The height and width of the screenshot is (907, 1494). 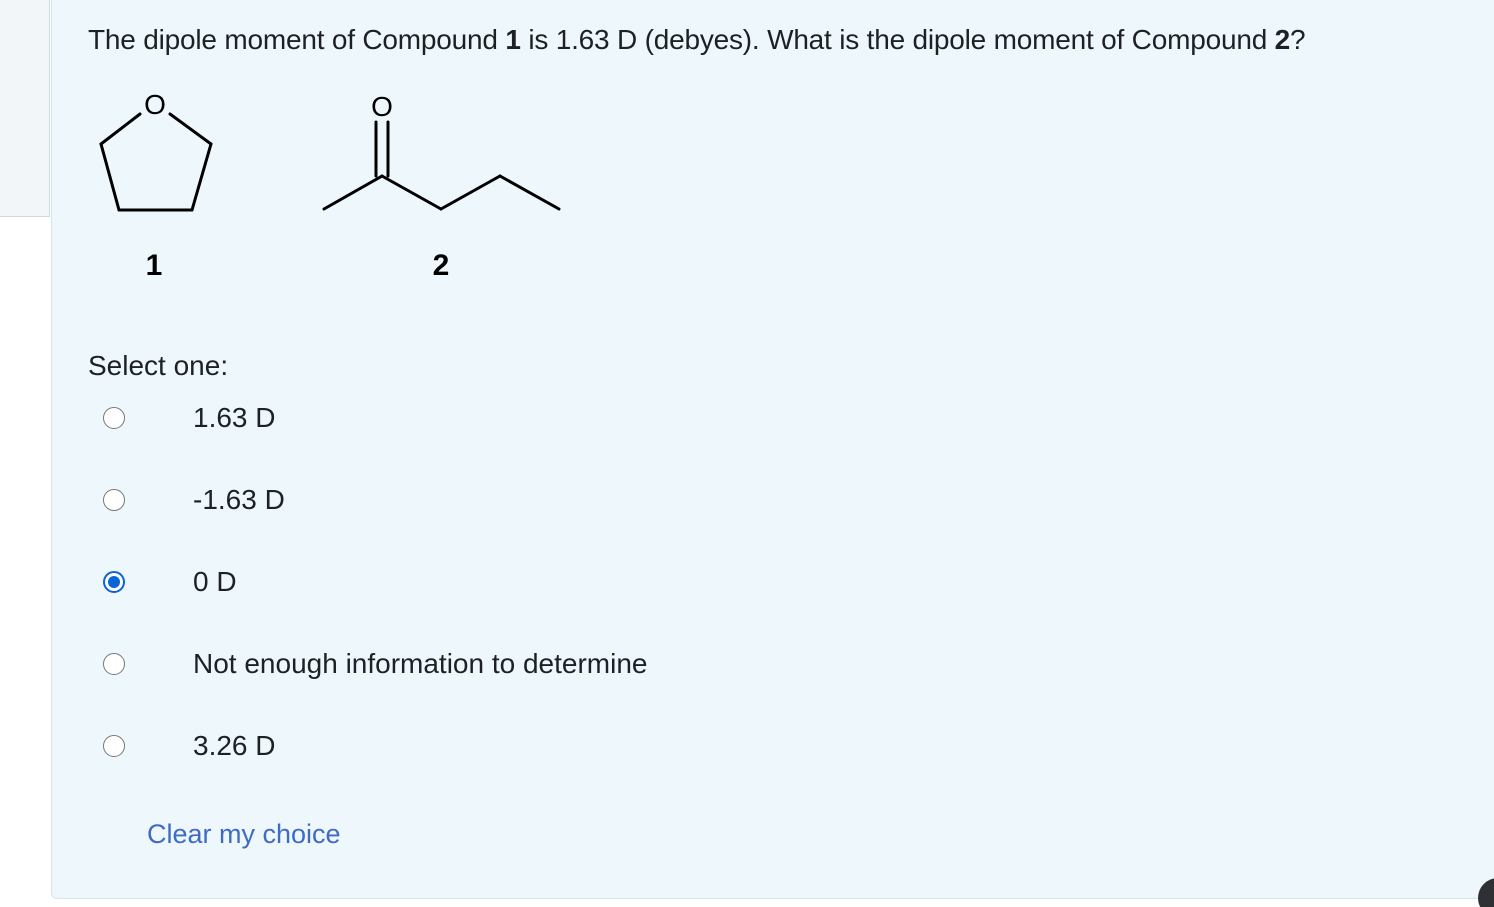 I want to click on select-one-prompt: Select one:, so click(x=158, y=365).